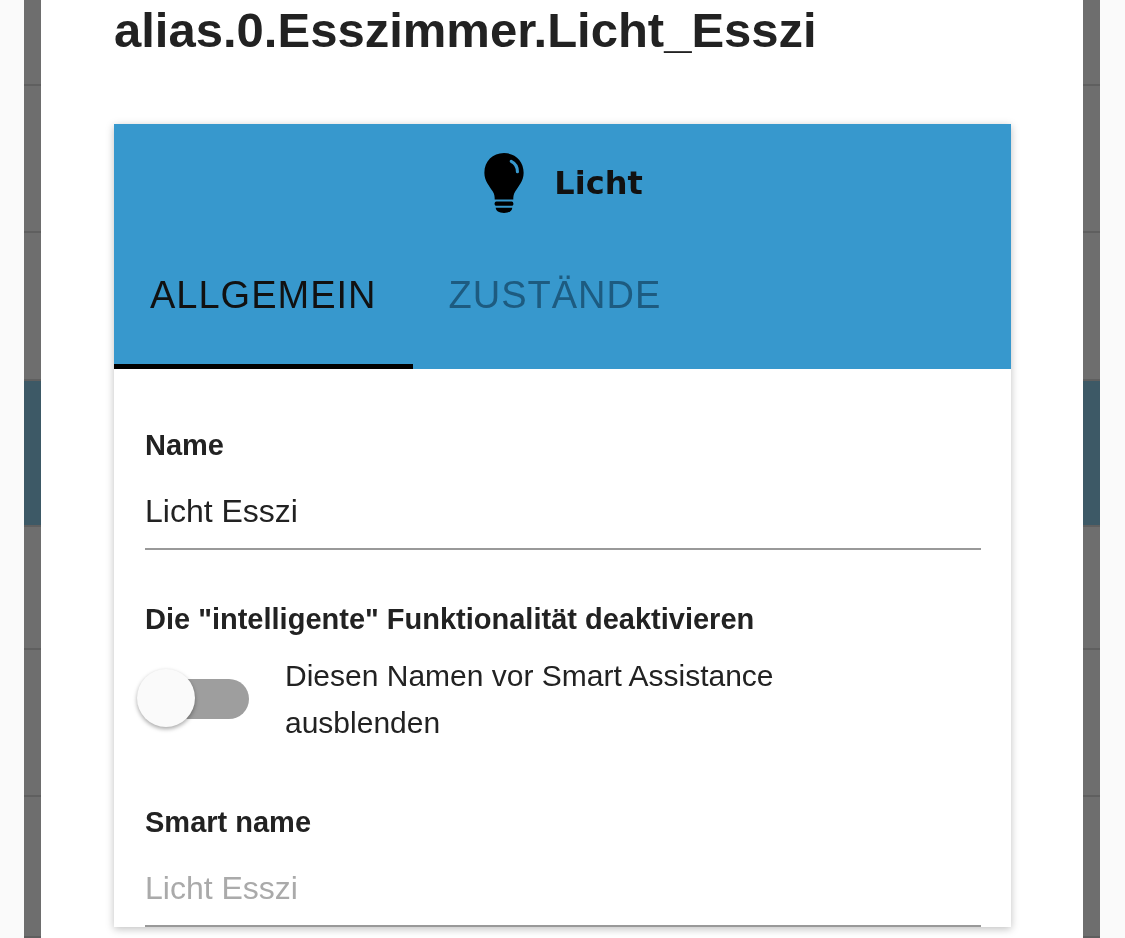 This screenshot has width=1125, height=938. I want to click on tab: ALLGEMEIN, so click(263, 298).